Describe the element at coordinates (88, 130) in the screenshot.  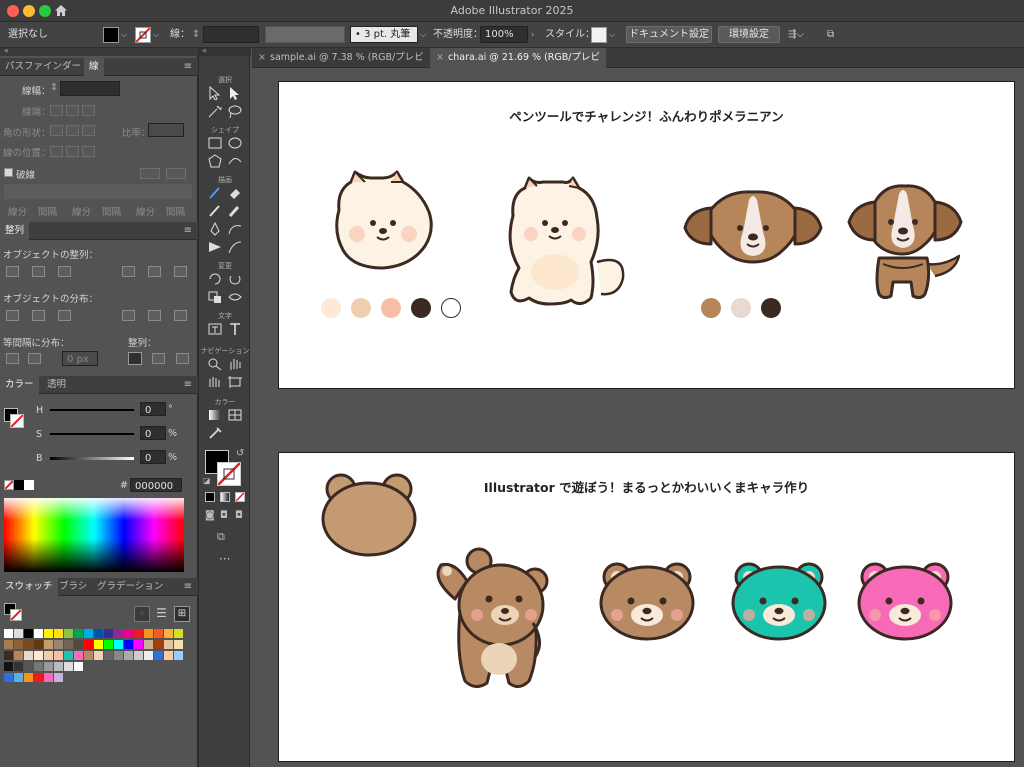
I see `corner-bevel-icon` at that location.